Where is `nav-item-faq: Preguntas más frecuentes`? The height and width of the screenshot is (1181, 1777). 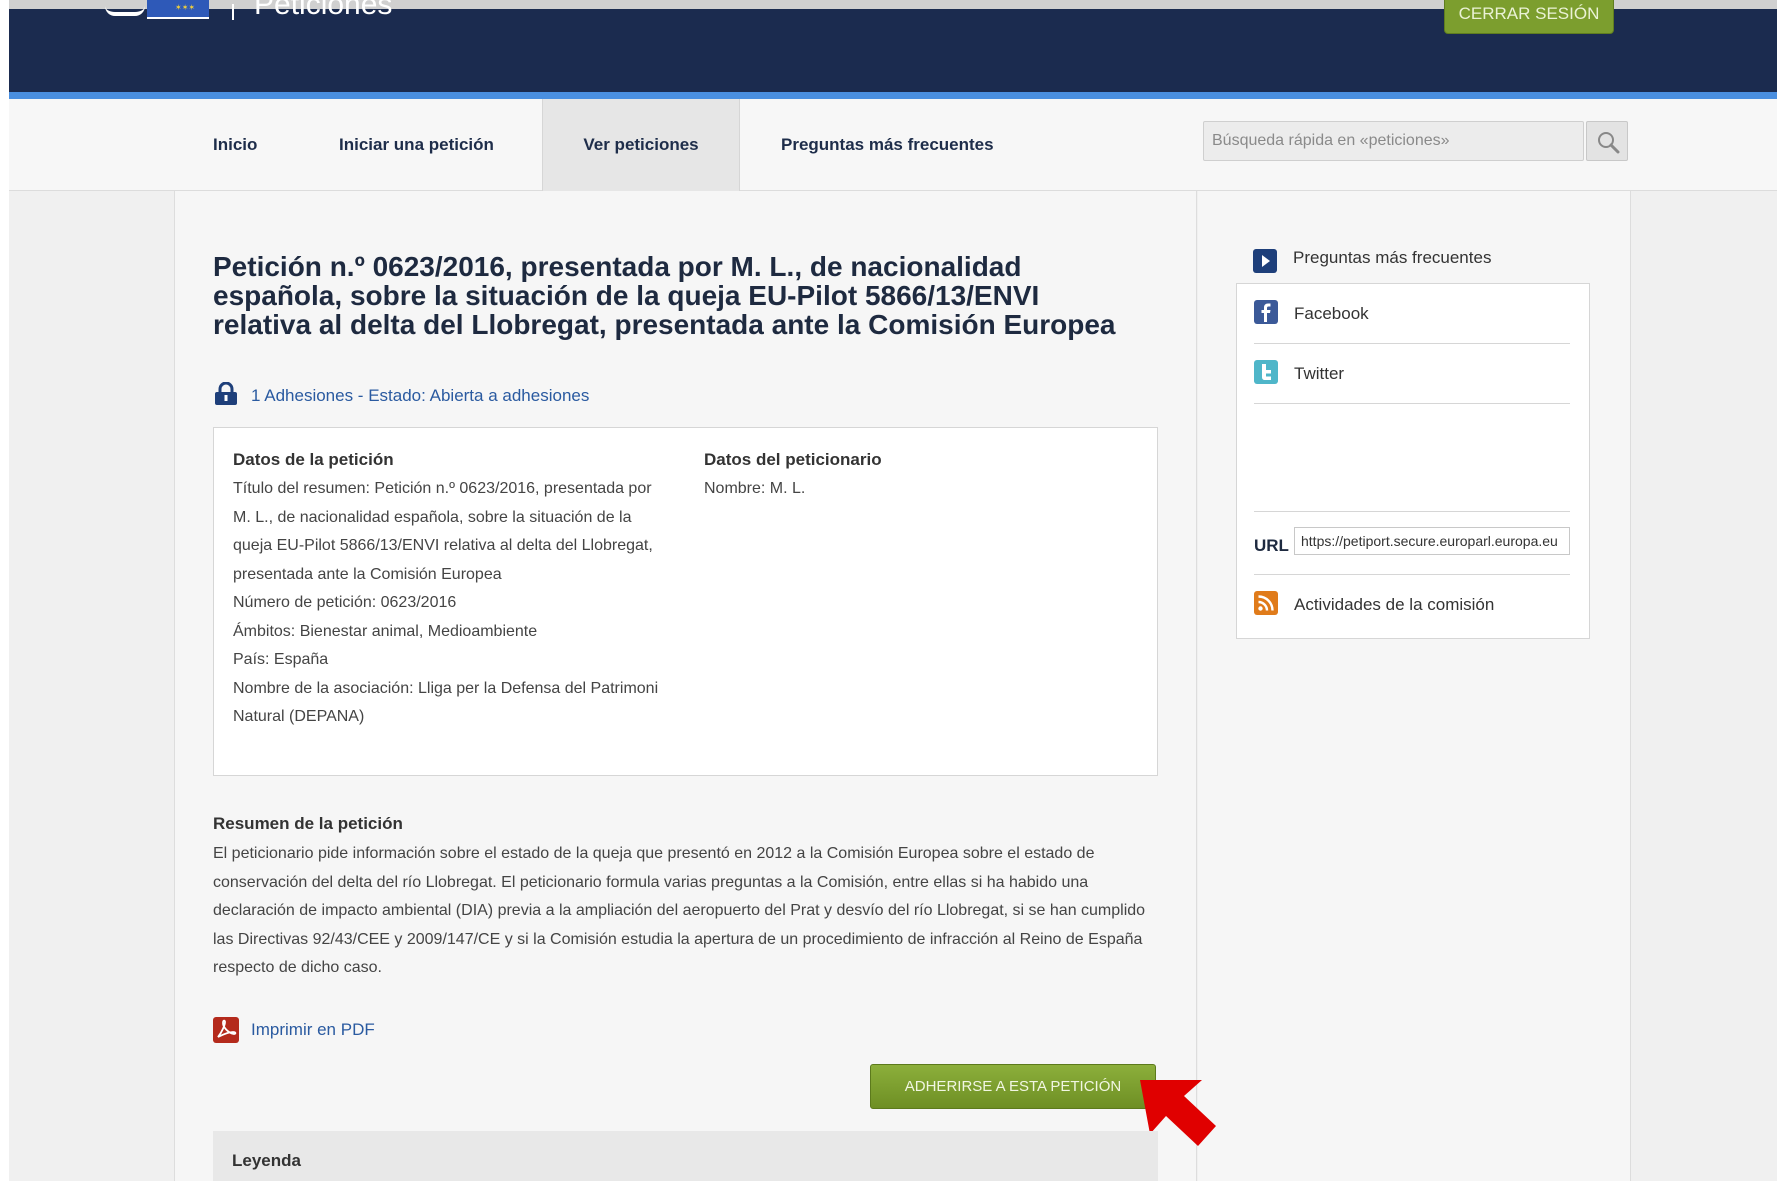
nav-item-faq: Preguntas más frecuentes is located at coordinates (887, 145).